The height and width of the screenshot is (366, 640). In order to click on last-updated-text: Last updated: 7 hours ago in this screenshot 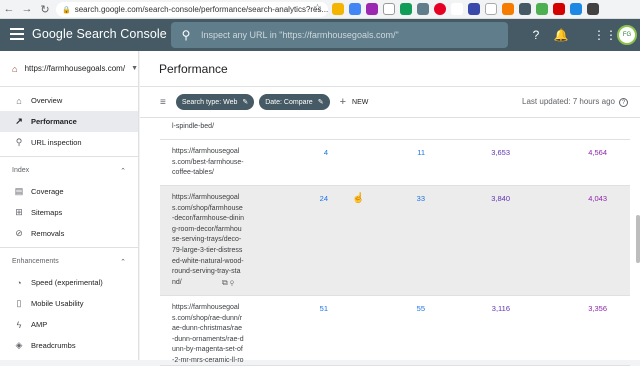, I will do `click(568, 101)`.